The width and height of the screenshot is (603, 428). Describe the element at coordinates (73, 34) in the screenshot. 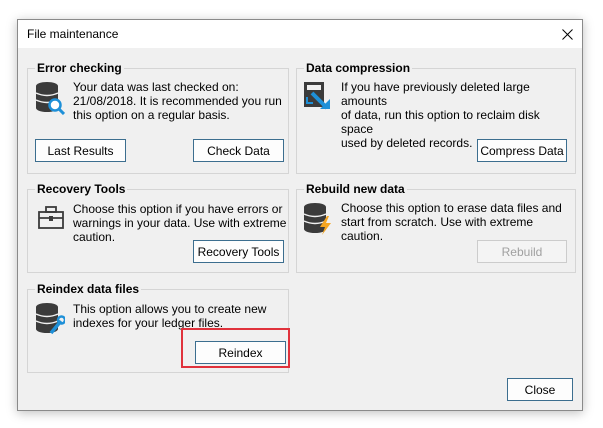

I see `window-title: File maintenance` at that location.